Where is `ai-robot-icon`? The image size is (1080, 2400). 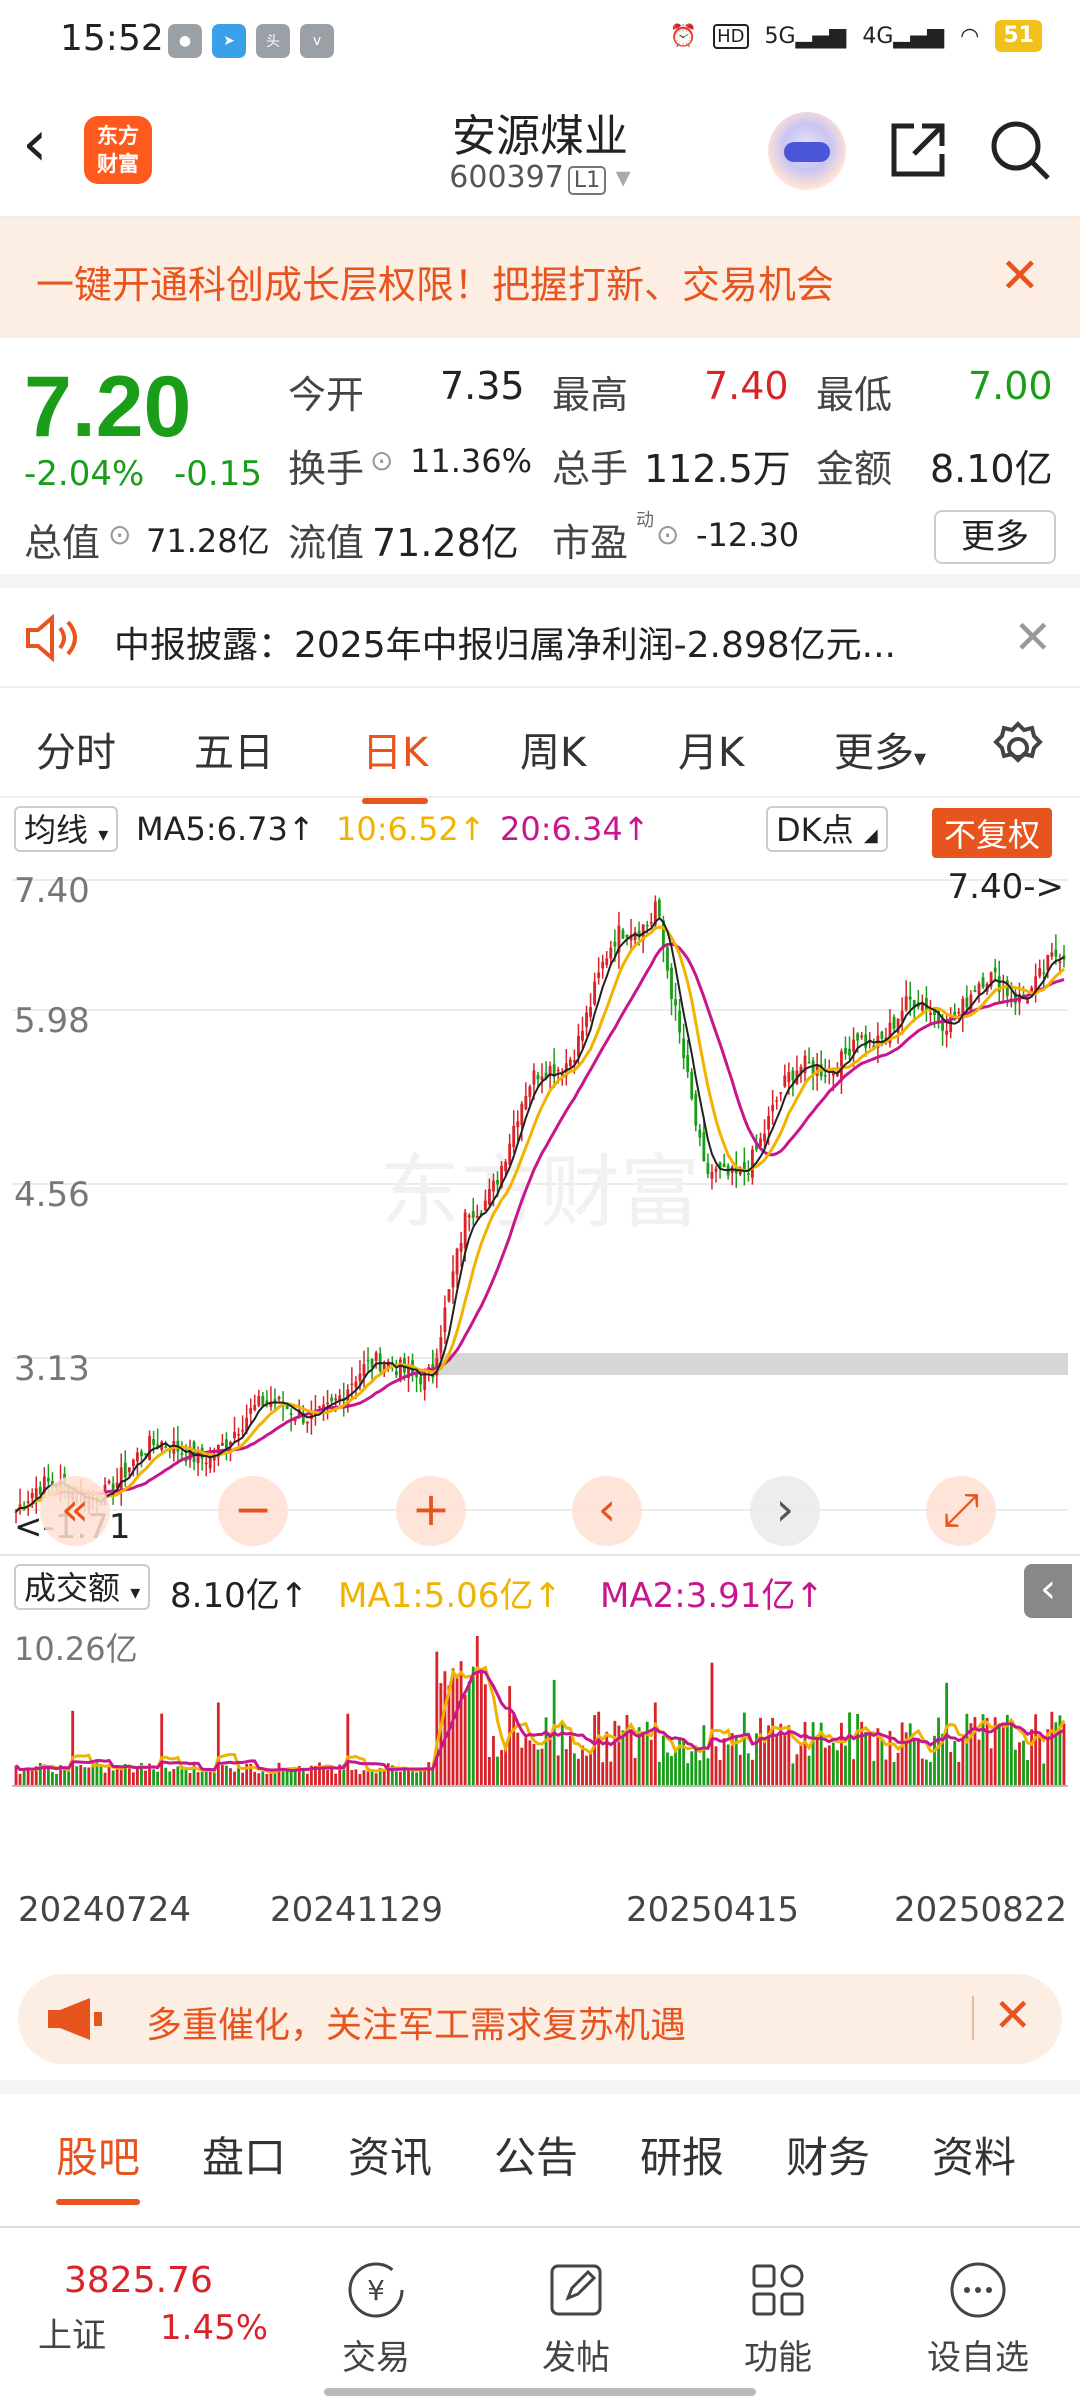 ai-robot-icon is located at coordinates (807, 151).